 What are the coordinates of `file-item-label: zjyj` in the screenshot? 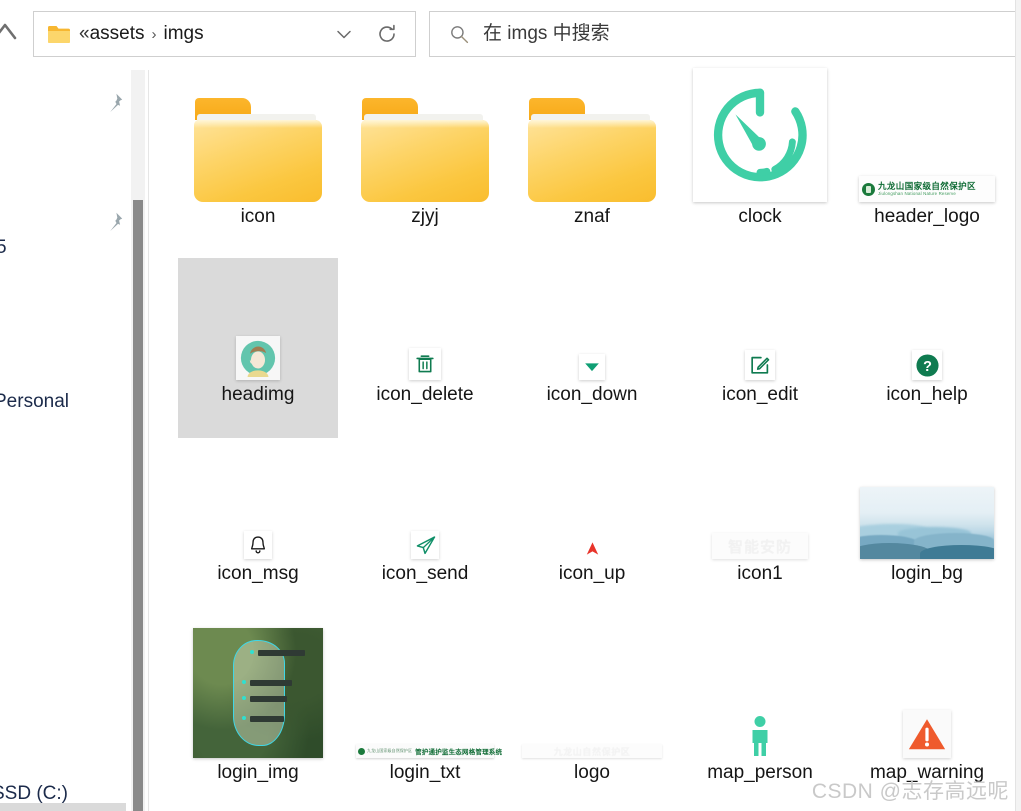 It's located at (425, 216).